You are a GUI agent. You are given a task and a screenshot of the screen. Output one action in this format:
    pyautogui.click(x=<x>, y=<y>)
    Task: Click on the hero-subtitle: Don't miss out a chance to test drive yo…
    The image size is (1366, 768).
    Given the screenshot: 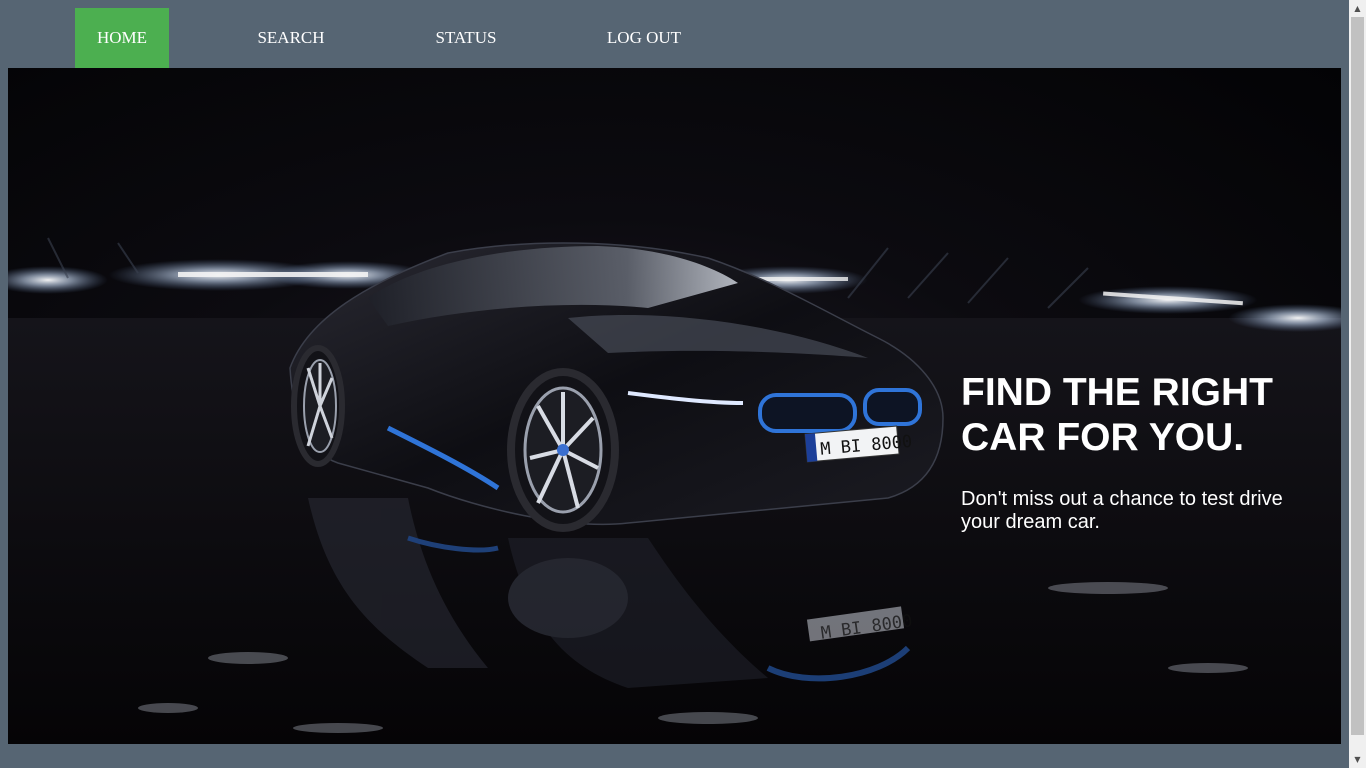 What is the action you would take?
    pyautogui.click(x=1122, y=510)
    